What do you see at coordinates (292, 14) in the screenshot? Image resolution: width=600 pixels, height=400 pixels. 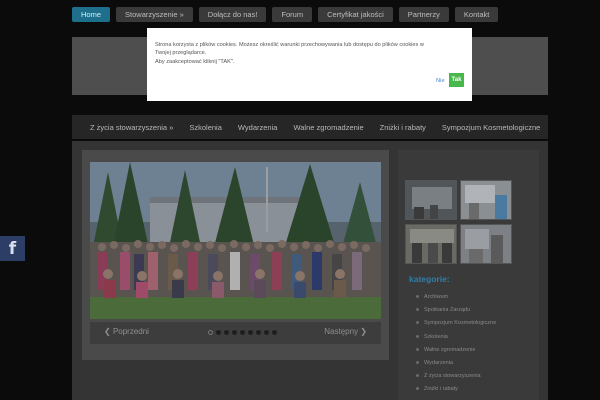 I see `top-nav-forum: Forum` at bounding box center [292, 14].